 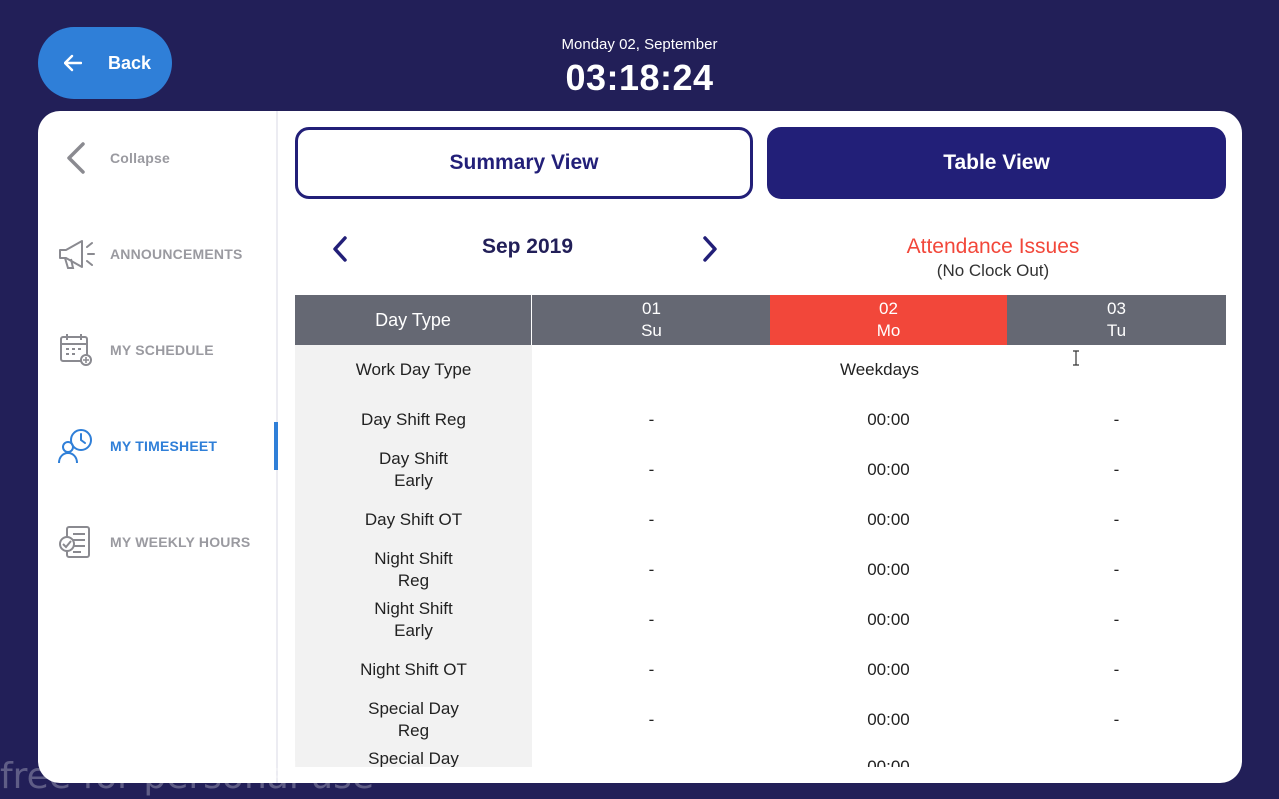 I want to click on chevron-left-icon, so click(x=76, y=158).